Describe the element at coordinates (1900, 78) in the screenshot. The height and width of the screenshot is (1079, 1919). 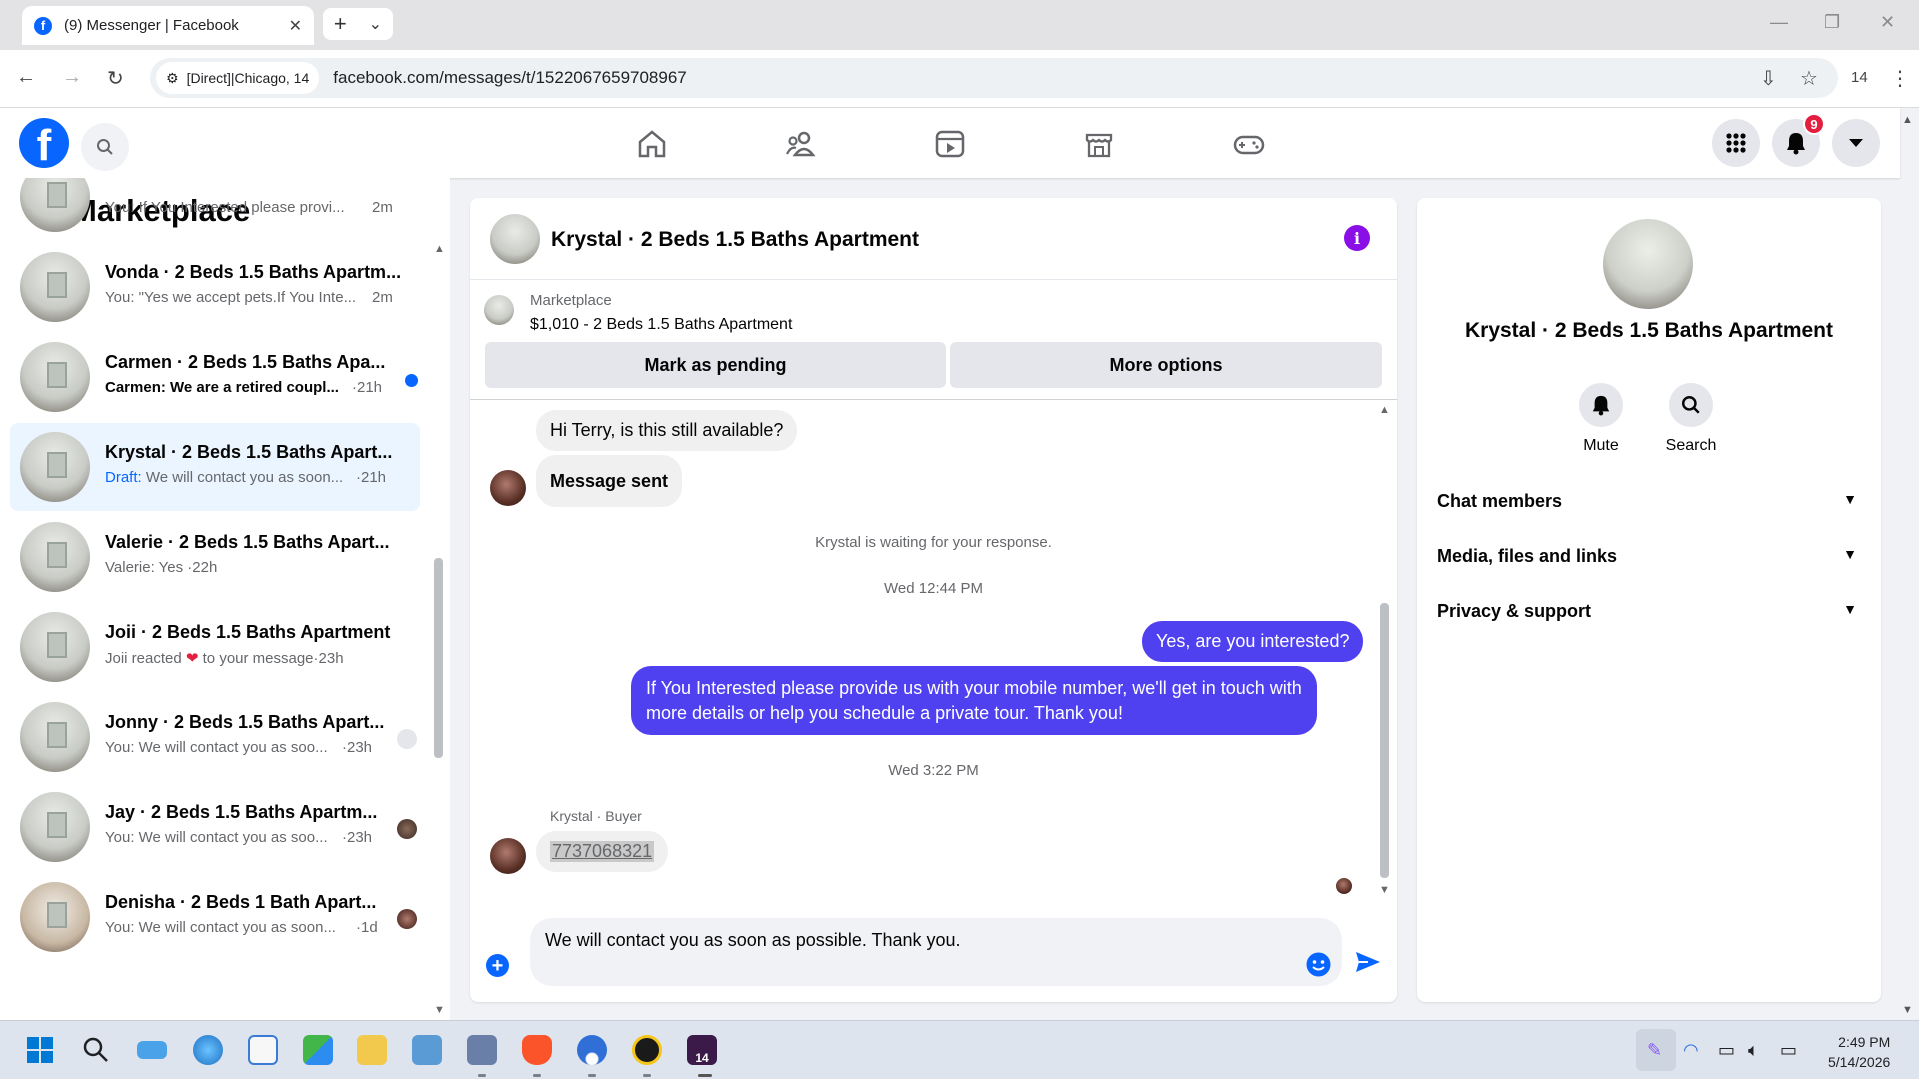
I see `browser-menu-icon: ⋮` at that location.